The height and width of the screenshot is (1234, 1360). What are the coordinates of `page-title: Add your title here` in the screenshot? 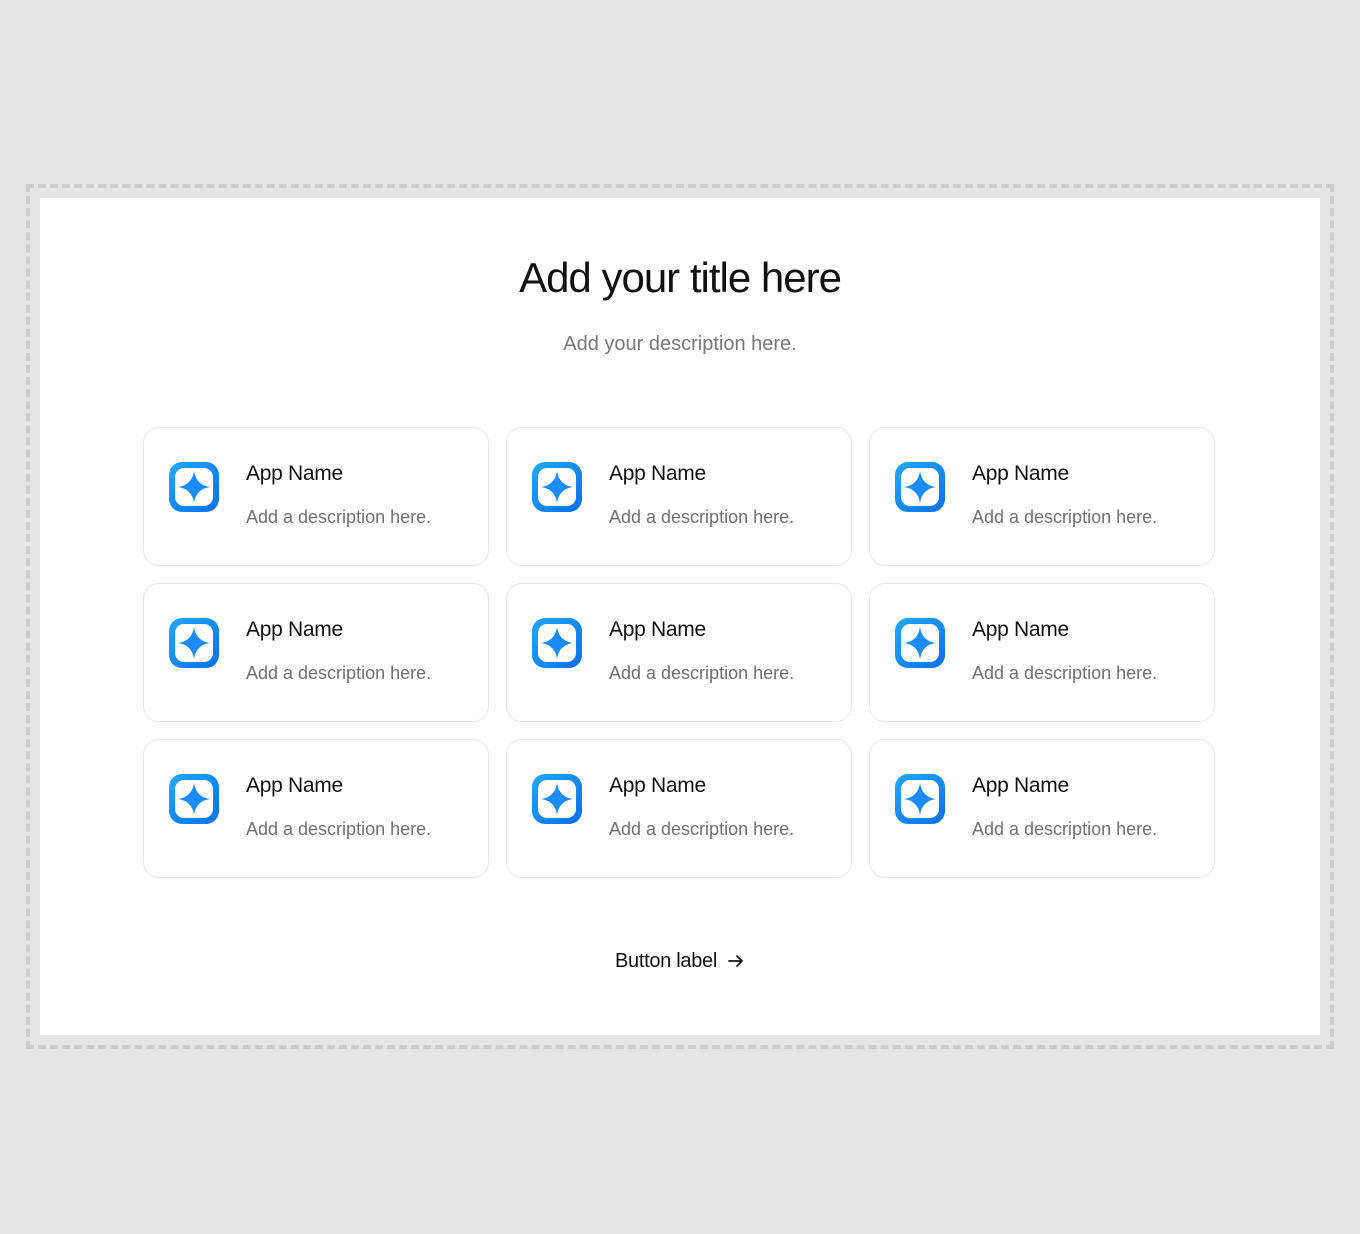 It's located at (680, 277).